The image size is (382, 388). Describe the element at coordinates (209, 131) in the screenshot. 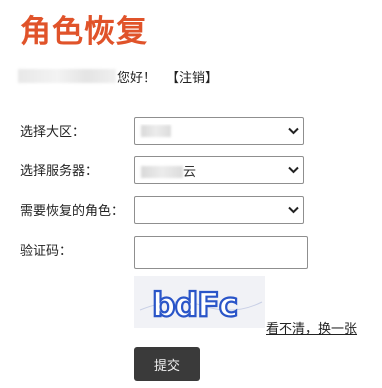

I see `region-selected-value` at that location.